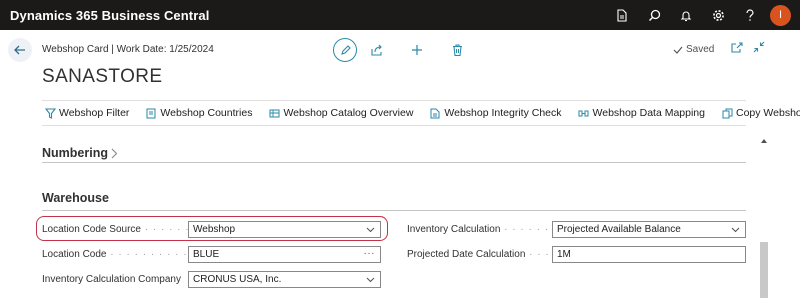 The width and height of the screenshot is (800, 298). I want to click on projected-date-calculation-input: 1M, so click(649, 254).